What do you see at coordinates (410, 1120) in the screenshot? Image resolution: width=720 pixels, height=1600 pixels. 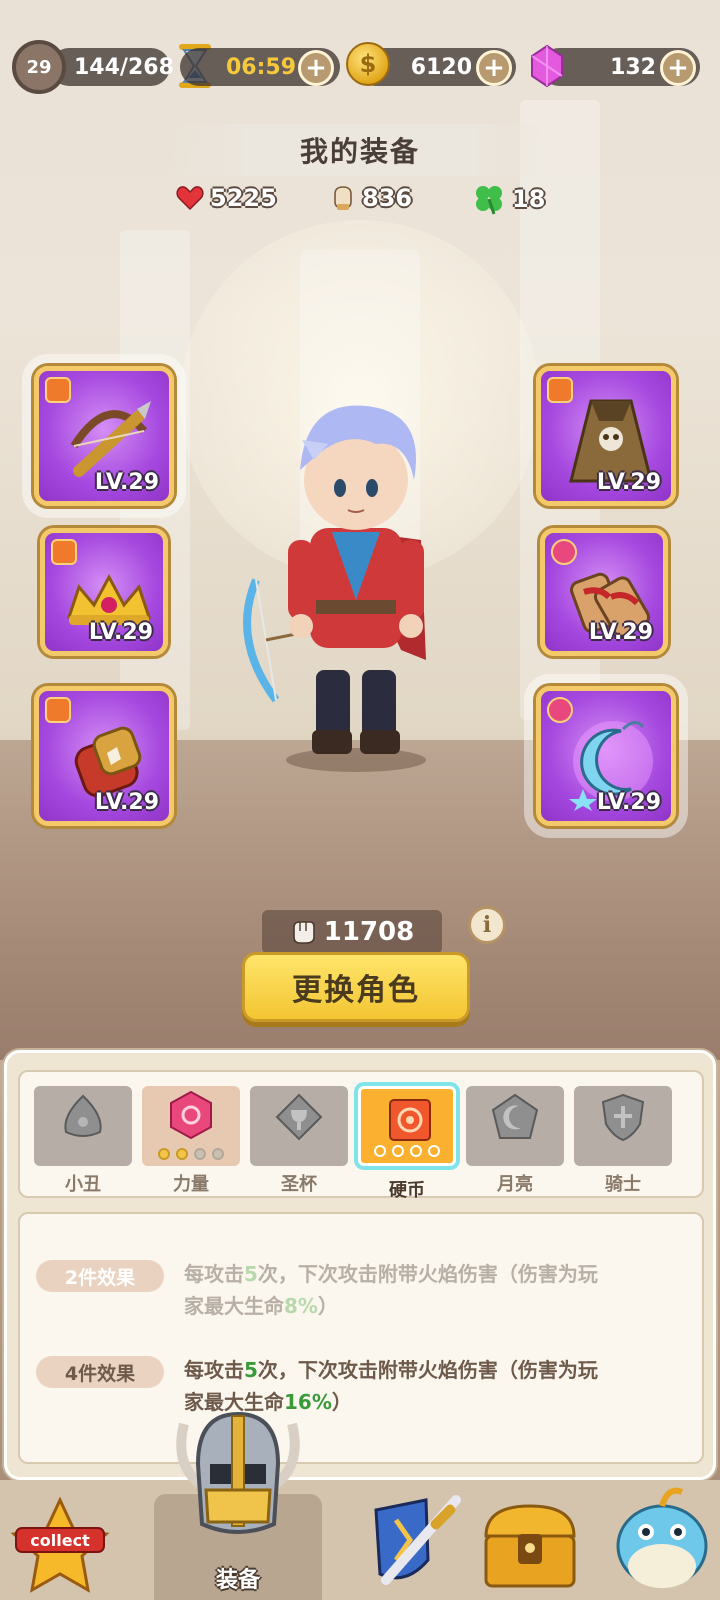 I see `coin-set-icon` at bounding box center [410, 1120].